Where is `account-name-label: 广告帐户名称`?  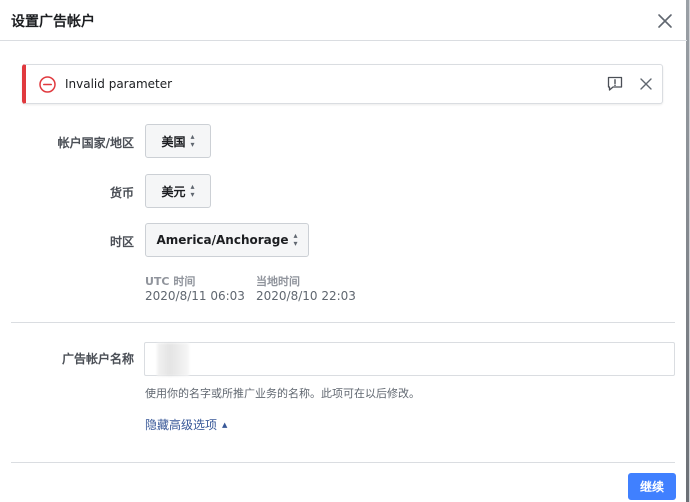 account-name-label: 广告帐户名称 is located at coordinates (97, 359).